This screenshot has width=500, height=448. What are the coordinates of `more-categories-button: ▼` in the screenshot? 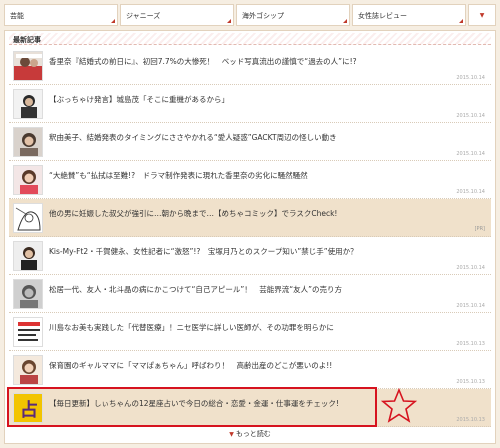 It's located at (482, 15).